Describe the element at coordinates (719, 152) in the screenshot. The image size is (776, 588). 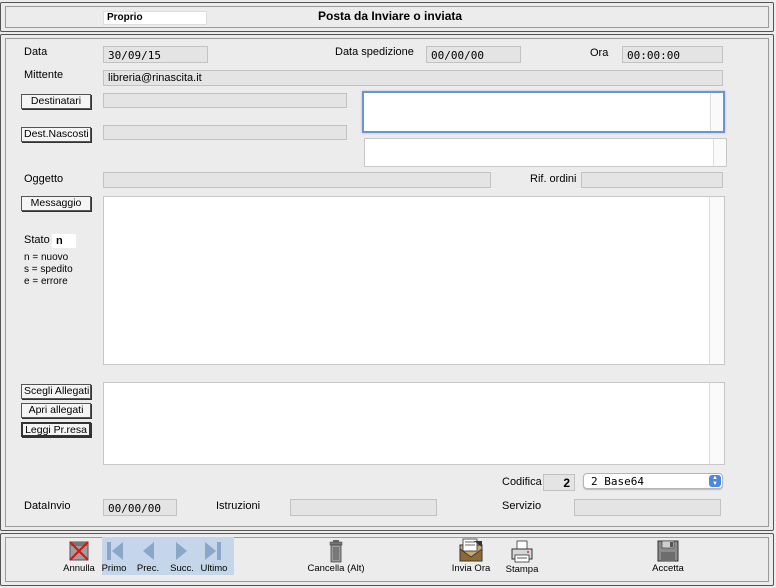
I see `dest-nascosti-scrollbar` at that location.